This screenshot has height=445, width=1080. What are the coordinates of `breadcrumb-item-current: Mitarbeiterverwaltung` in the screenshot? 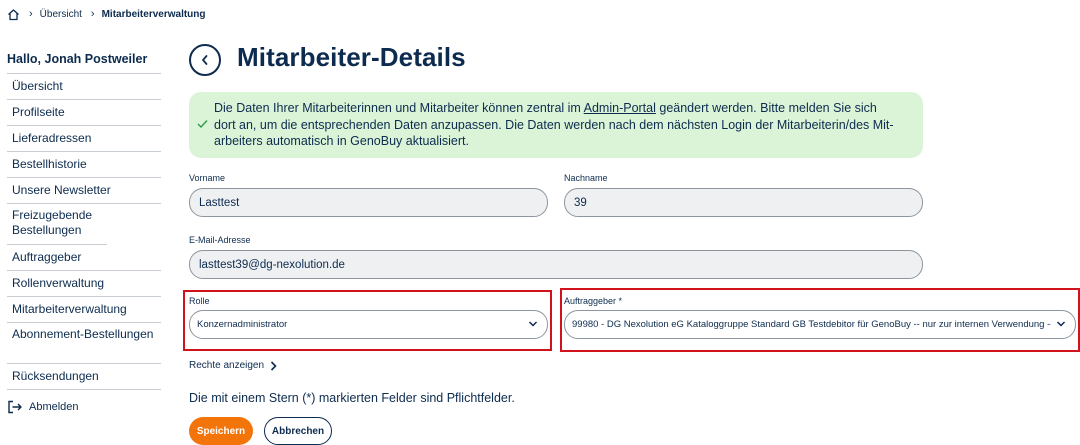 It's located at (153, 14).